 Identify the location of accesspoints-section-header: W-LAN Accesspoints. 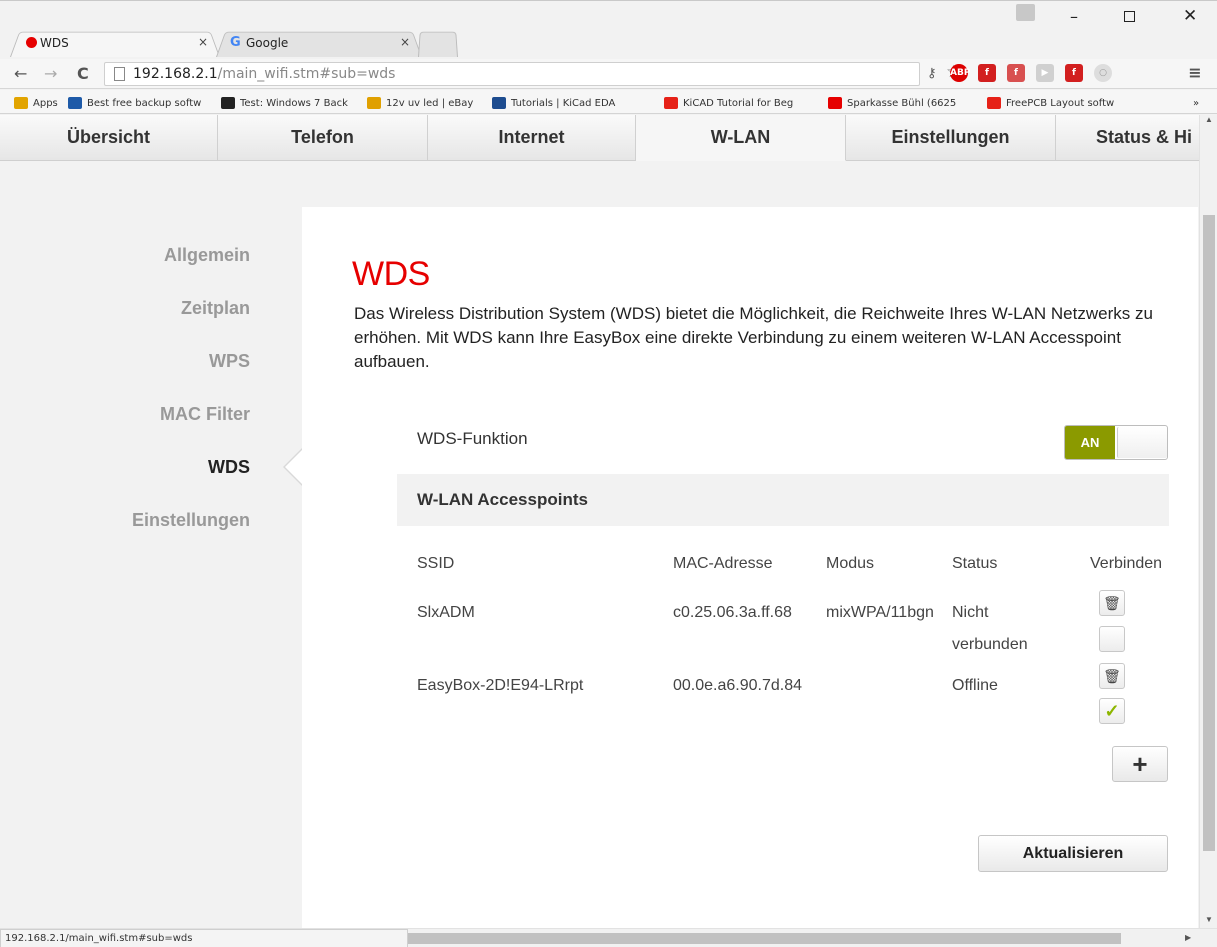
(783, 500).